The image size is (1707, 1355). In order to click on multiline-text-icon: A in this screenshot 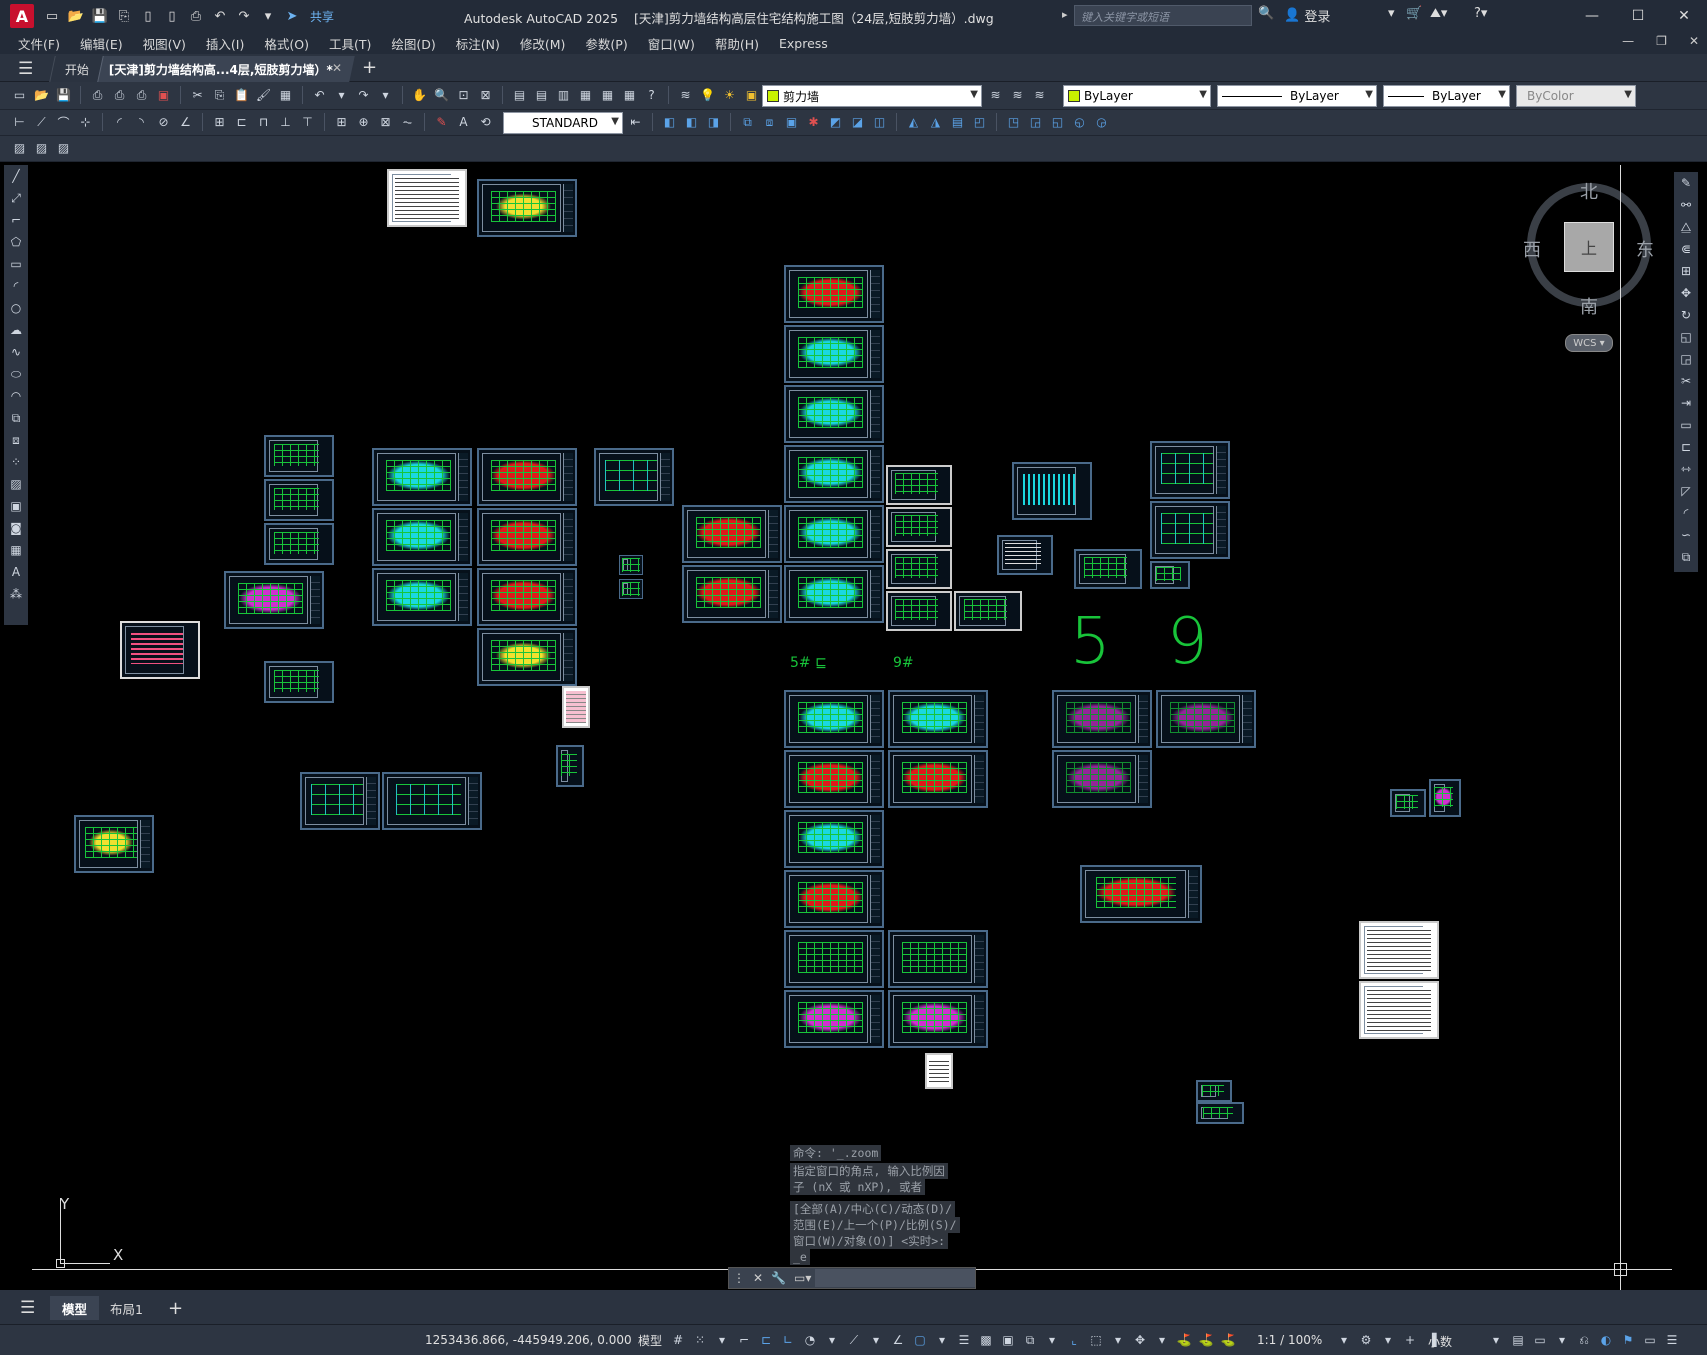, I will do `click(16, 572)`.